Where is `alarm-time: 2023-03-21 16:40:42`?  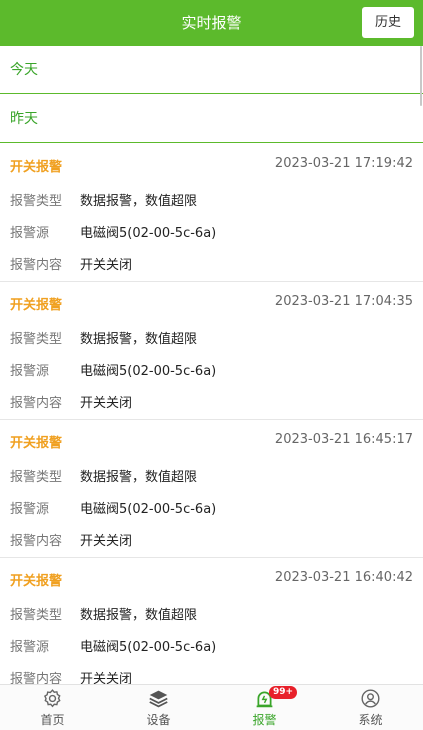 alarm-time: 2023-03-21 16:40:42 is located at coordinates (343, 577).